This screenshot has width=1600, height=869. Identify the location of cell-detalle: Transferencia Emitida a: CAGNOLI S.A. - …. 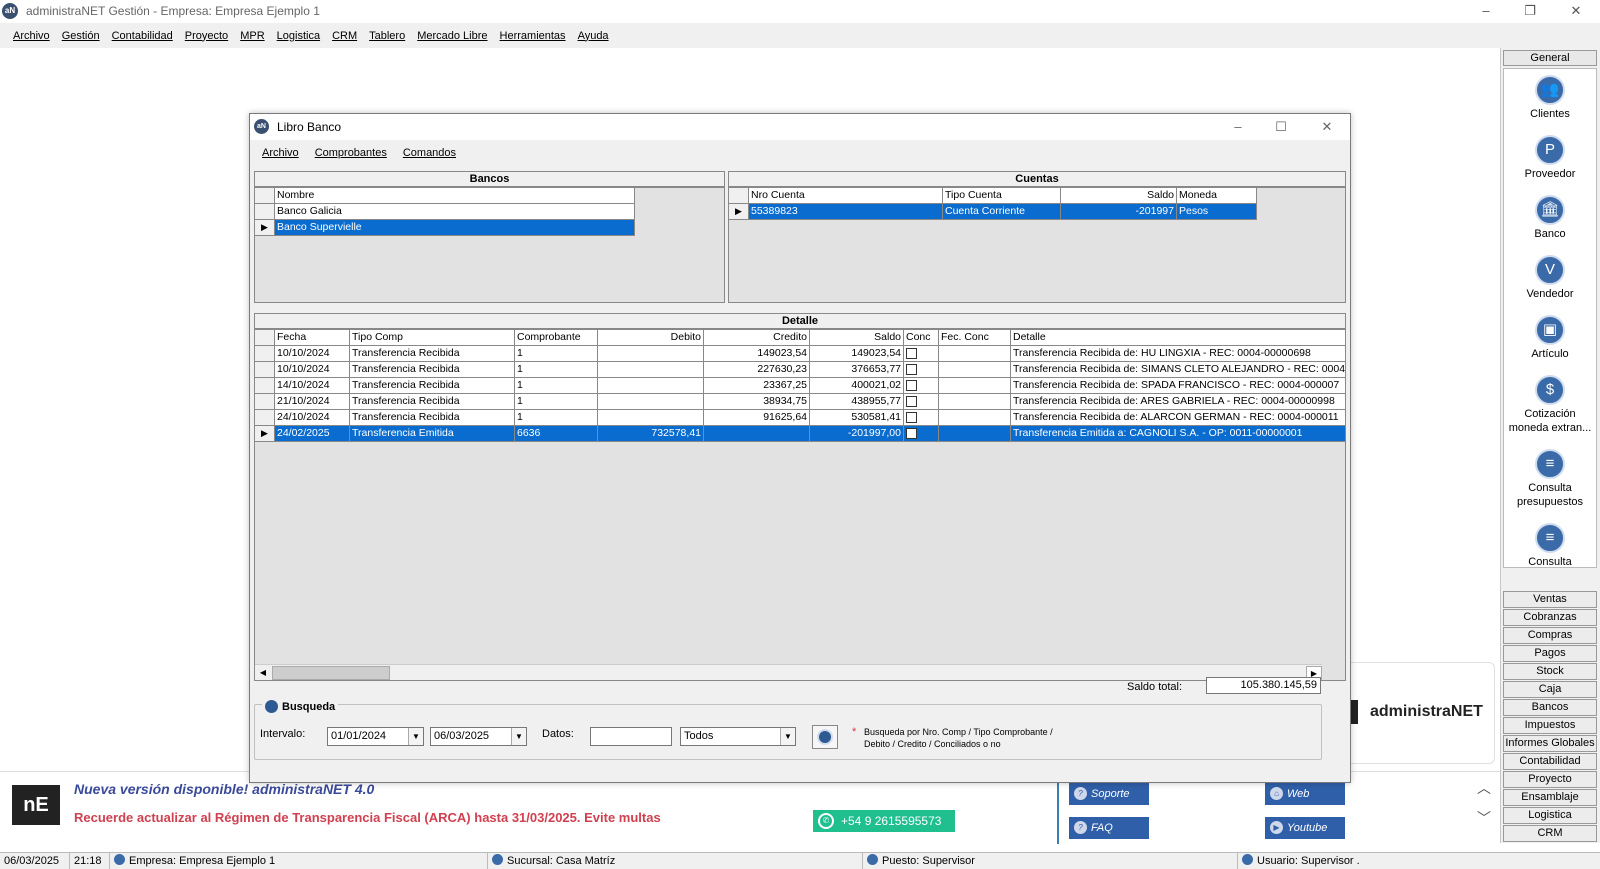
(1178, 434).